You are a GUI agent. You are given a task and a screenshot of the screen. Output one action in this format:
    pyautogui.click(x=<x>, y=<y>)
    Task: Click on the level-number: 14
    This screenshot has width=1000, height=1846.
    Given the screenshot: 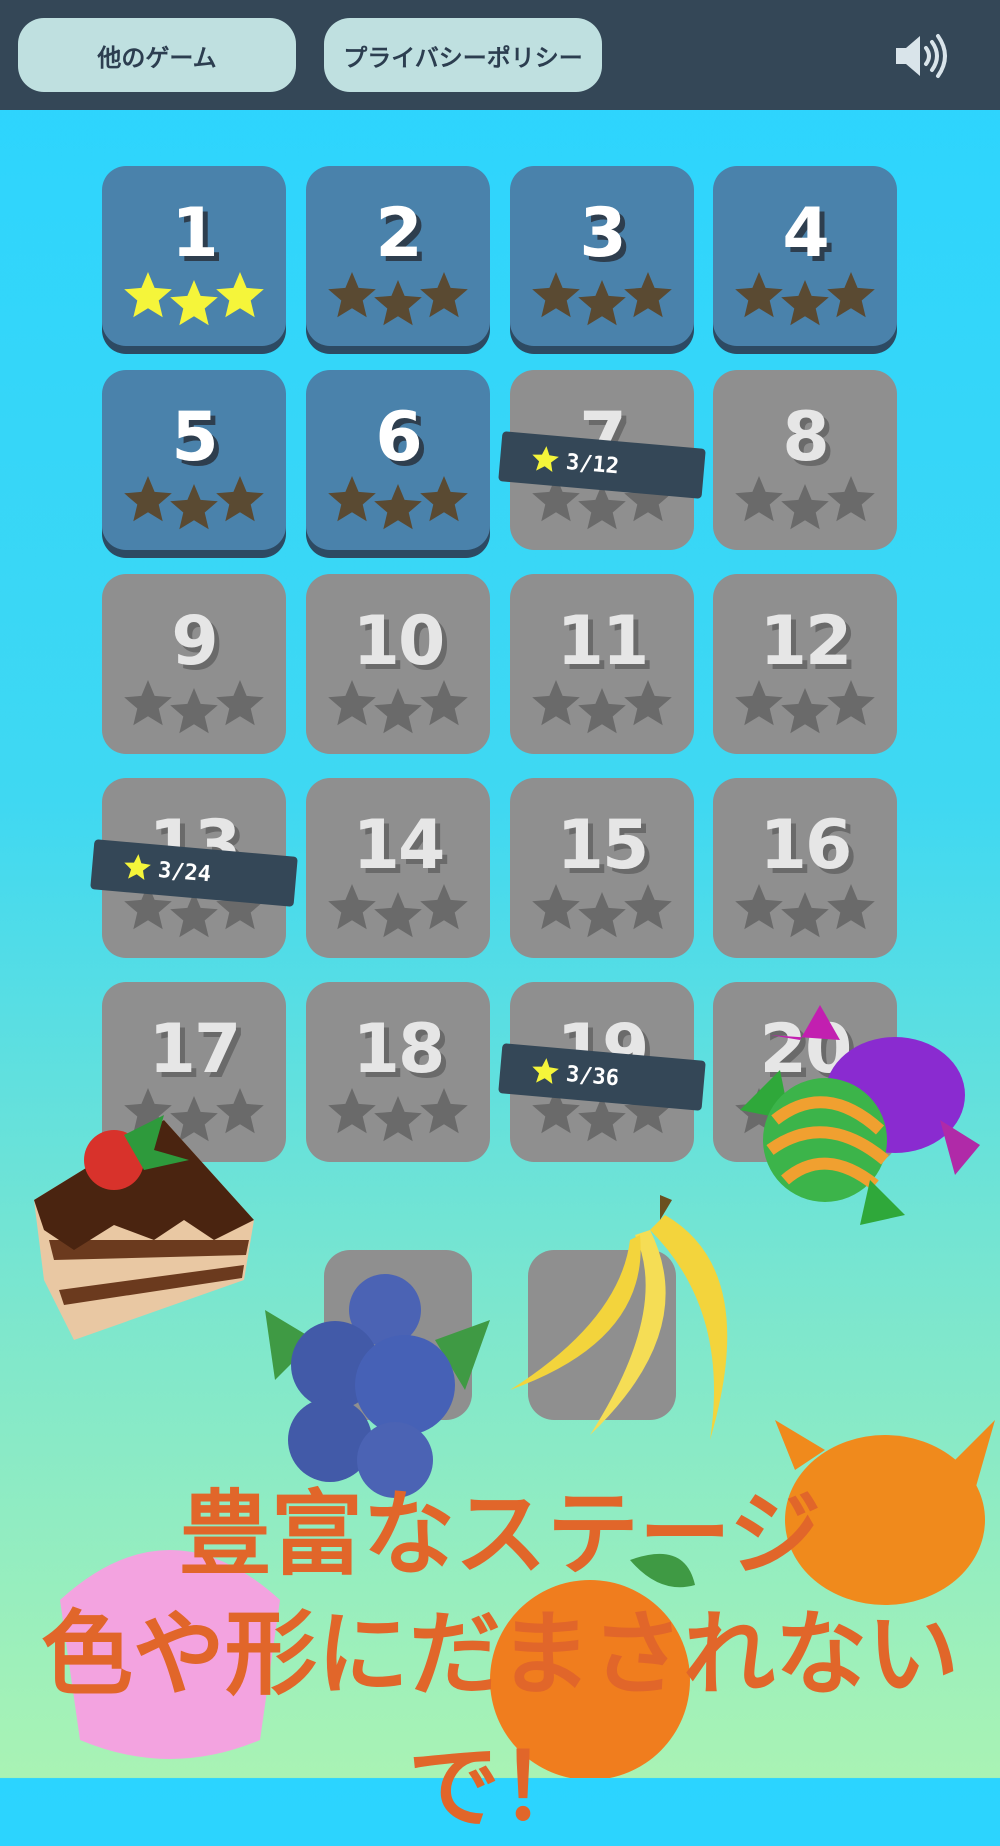 What is the action you would take?
    pyautogui.click(x=399, y=845)
    